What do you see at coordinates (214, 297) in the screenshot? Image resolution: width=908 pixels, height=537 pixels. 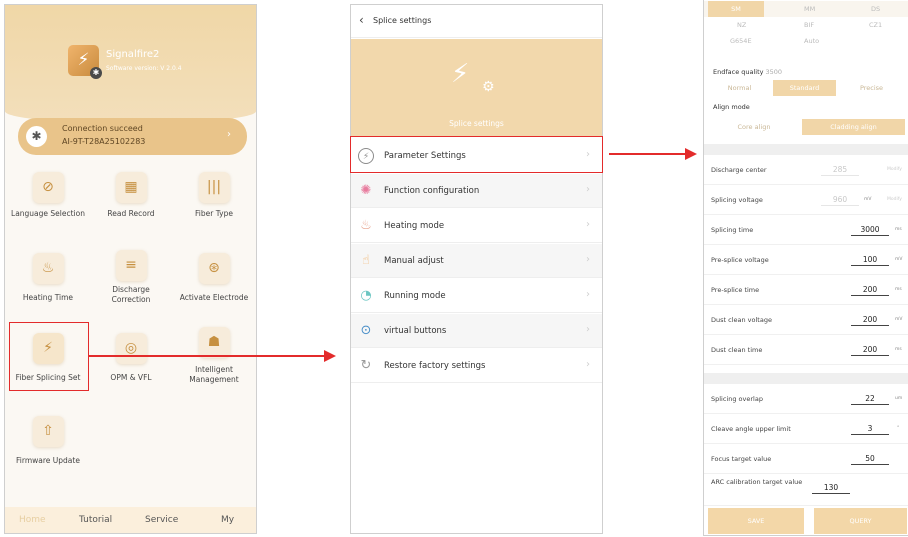 I see `grid-item-label: Activate Electrode` at bounding box center [214, 297].